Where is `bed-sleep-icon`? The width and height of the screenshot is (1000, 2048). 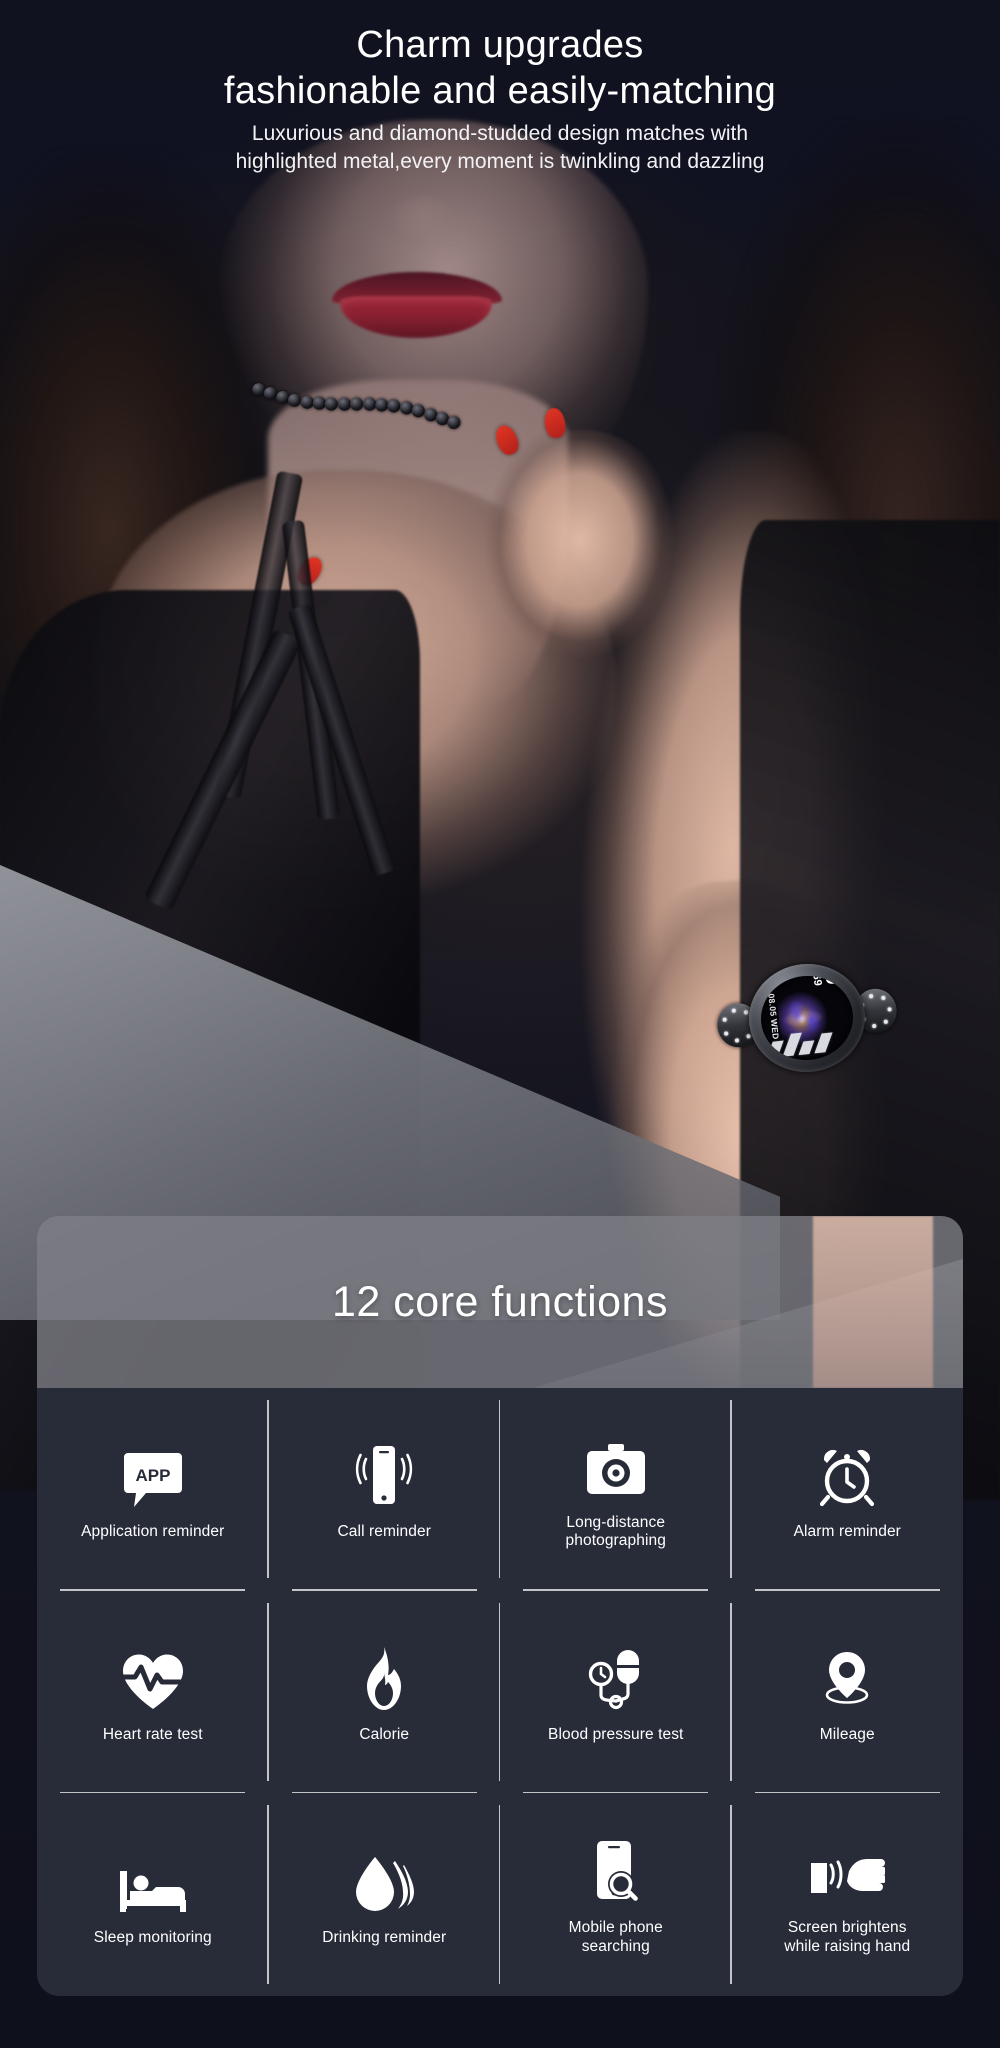
bed-sleep-icon is located at coordinates (153, 1876).